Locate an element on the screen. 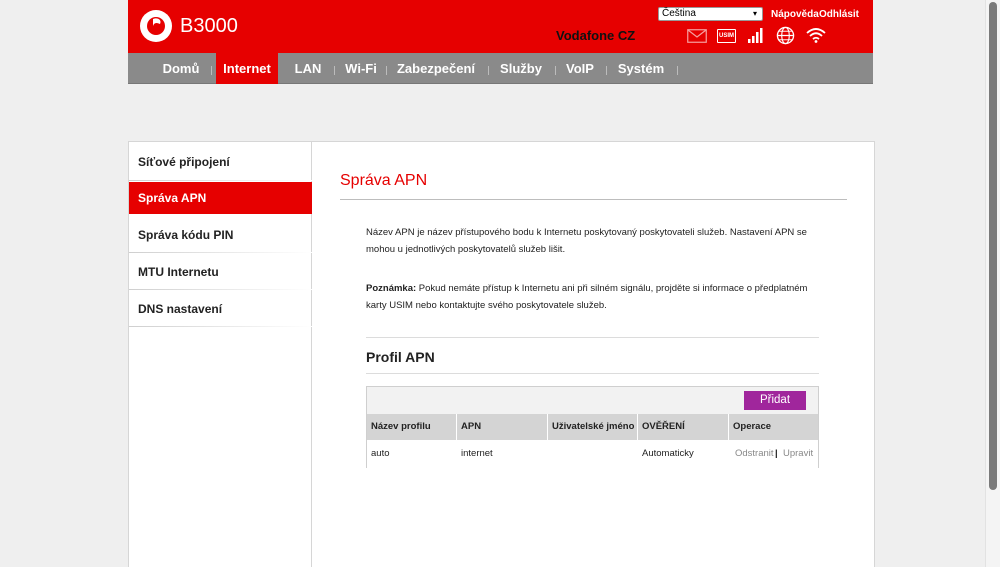 The height and width of the screenshot is (567, 1000). sidebar-item-apn-management: Správa APN is located at coordinates (220, 198).